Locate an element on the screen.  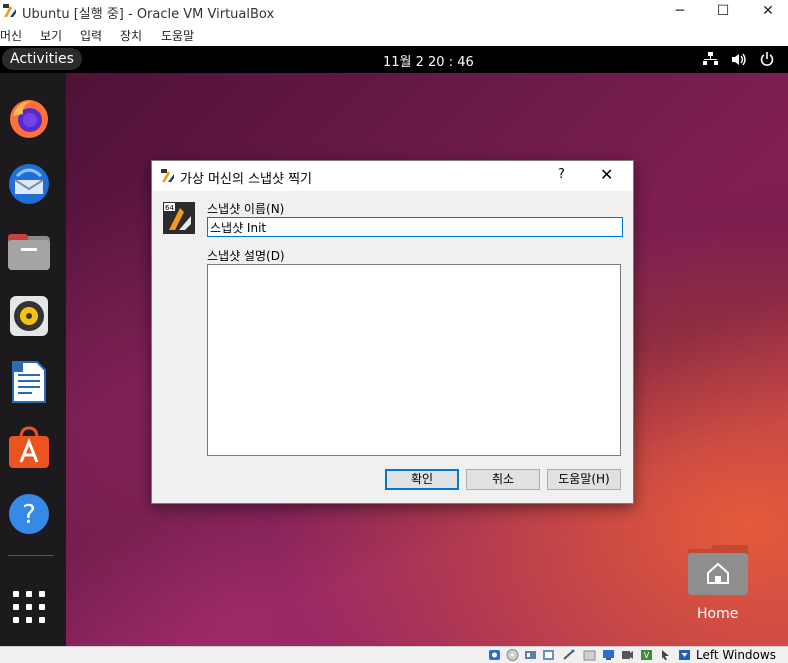
menu-machine: 머신 is located at coordinates (11, 35).